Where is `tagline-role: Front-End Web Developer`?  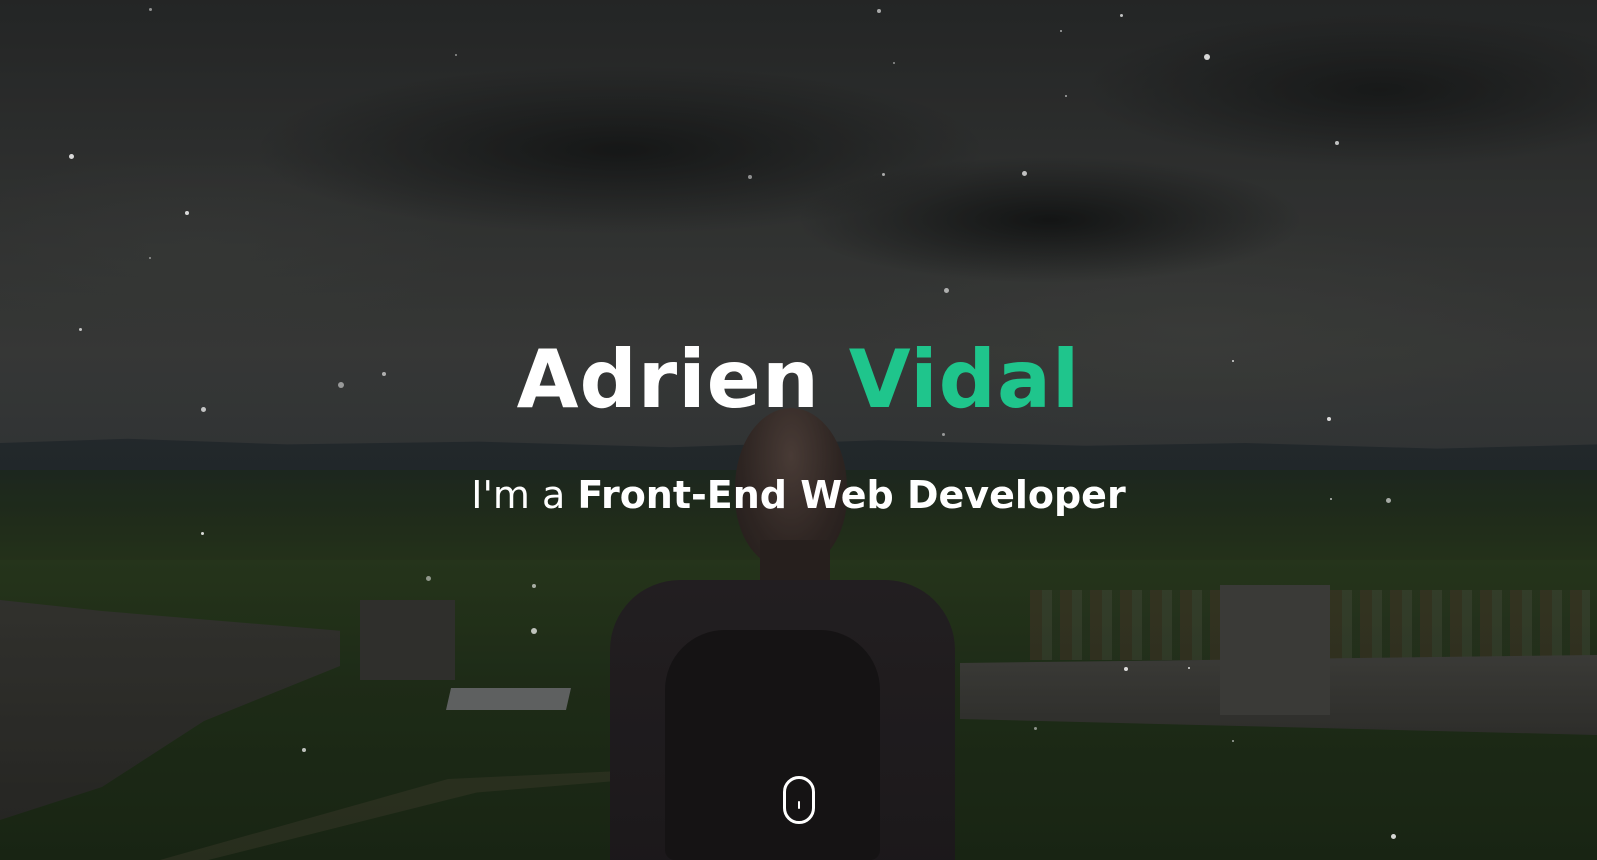 tagline-role: Front-End Web Developer is located at coordinates (851, 495).